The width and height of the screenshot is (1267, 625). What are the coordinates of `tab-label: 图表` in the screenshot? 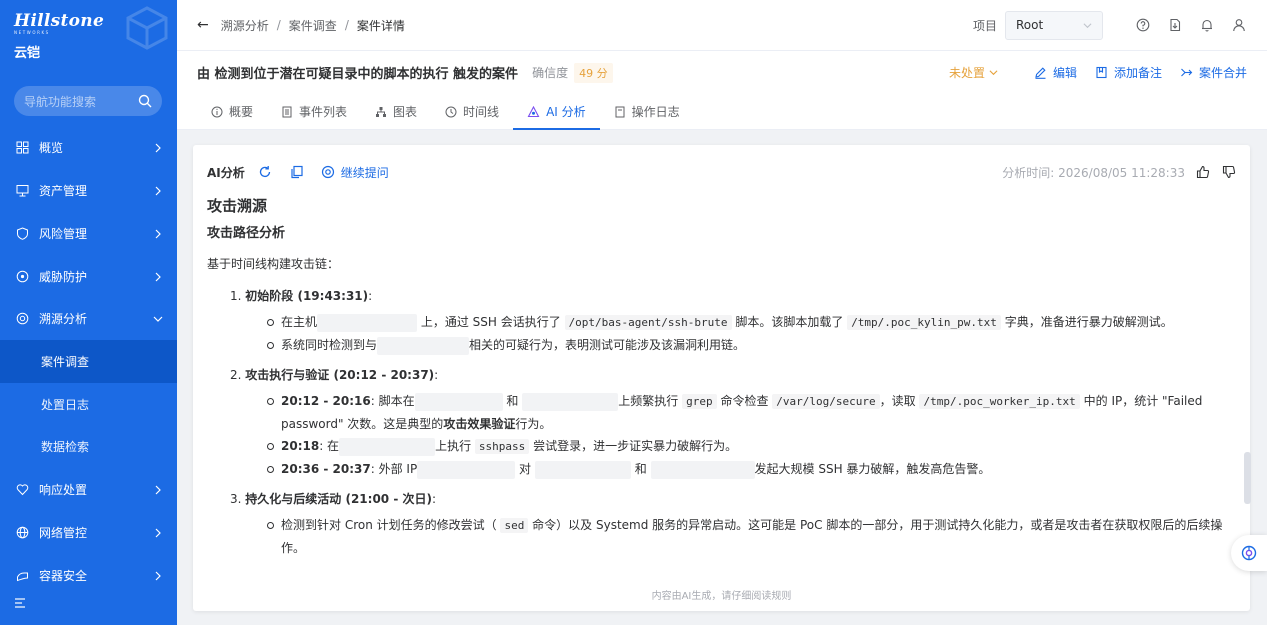 It's located at (405, 112).